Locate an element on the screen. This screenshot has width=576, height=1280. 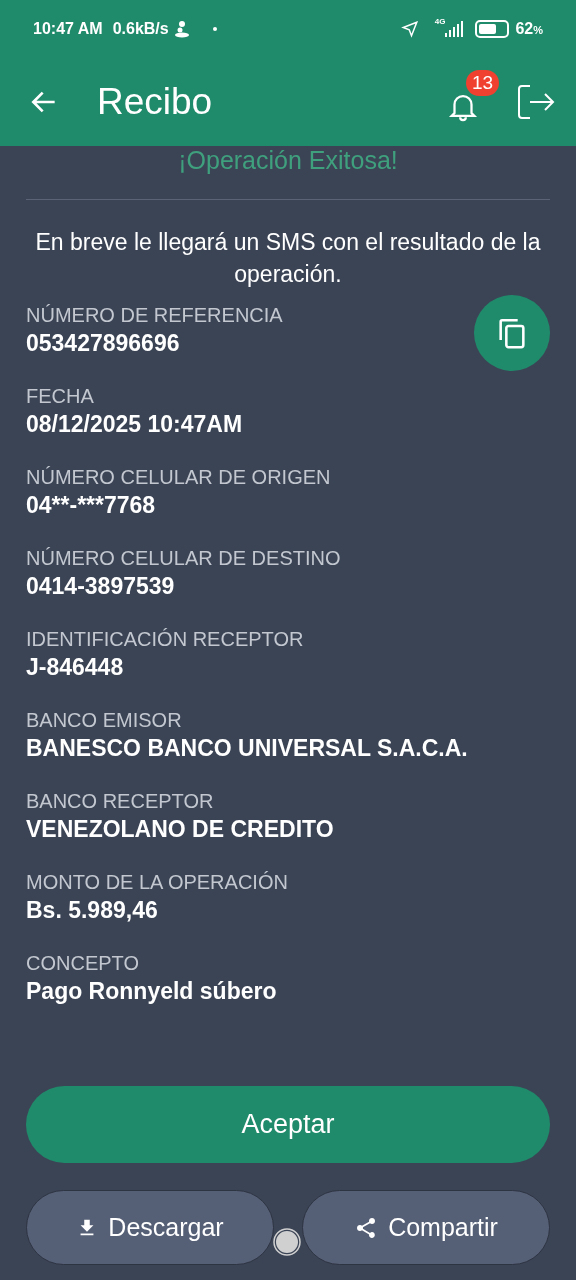
field-label: NÚMERO DE REFERENCIA is located at coordinates (155, 315).